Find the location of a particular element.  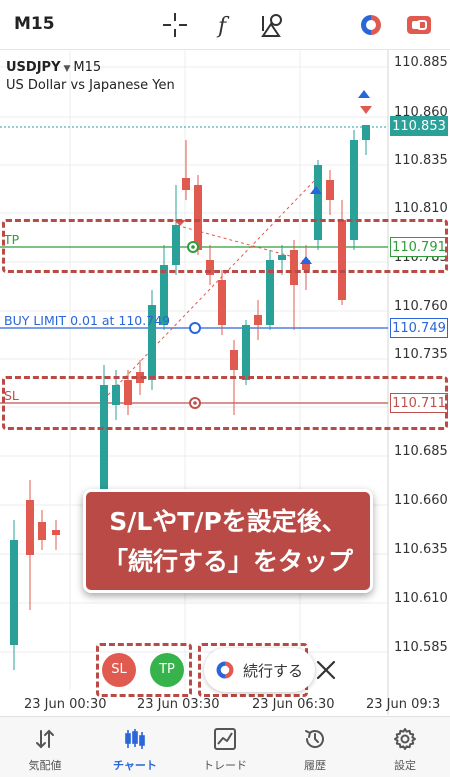

buy-limit-price-tag: 110.749 is located at coordinates (419, 328).